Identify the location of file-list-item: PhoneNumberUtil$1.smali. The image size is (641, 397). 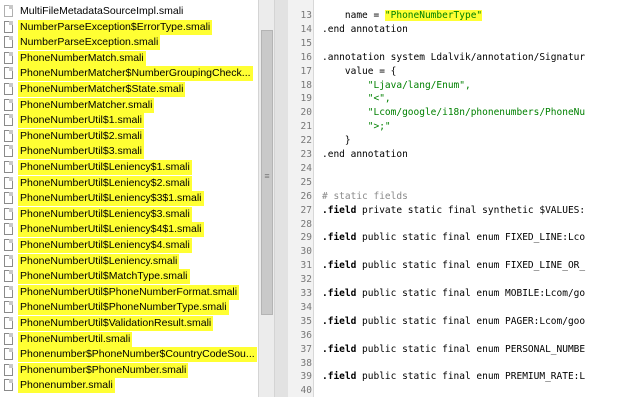
(129, 121).